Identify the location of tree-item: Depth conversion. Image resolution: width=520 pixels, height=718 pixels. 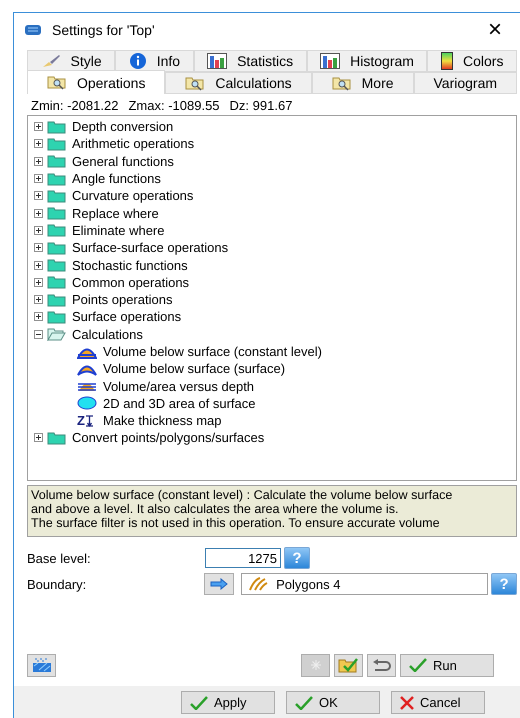
(123, 126).